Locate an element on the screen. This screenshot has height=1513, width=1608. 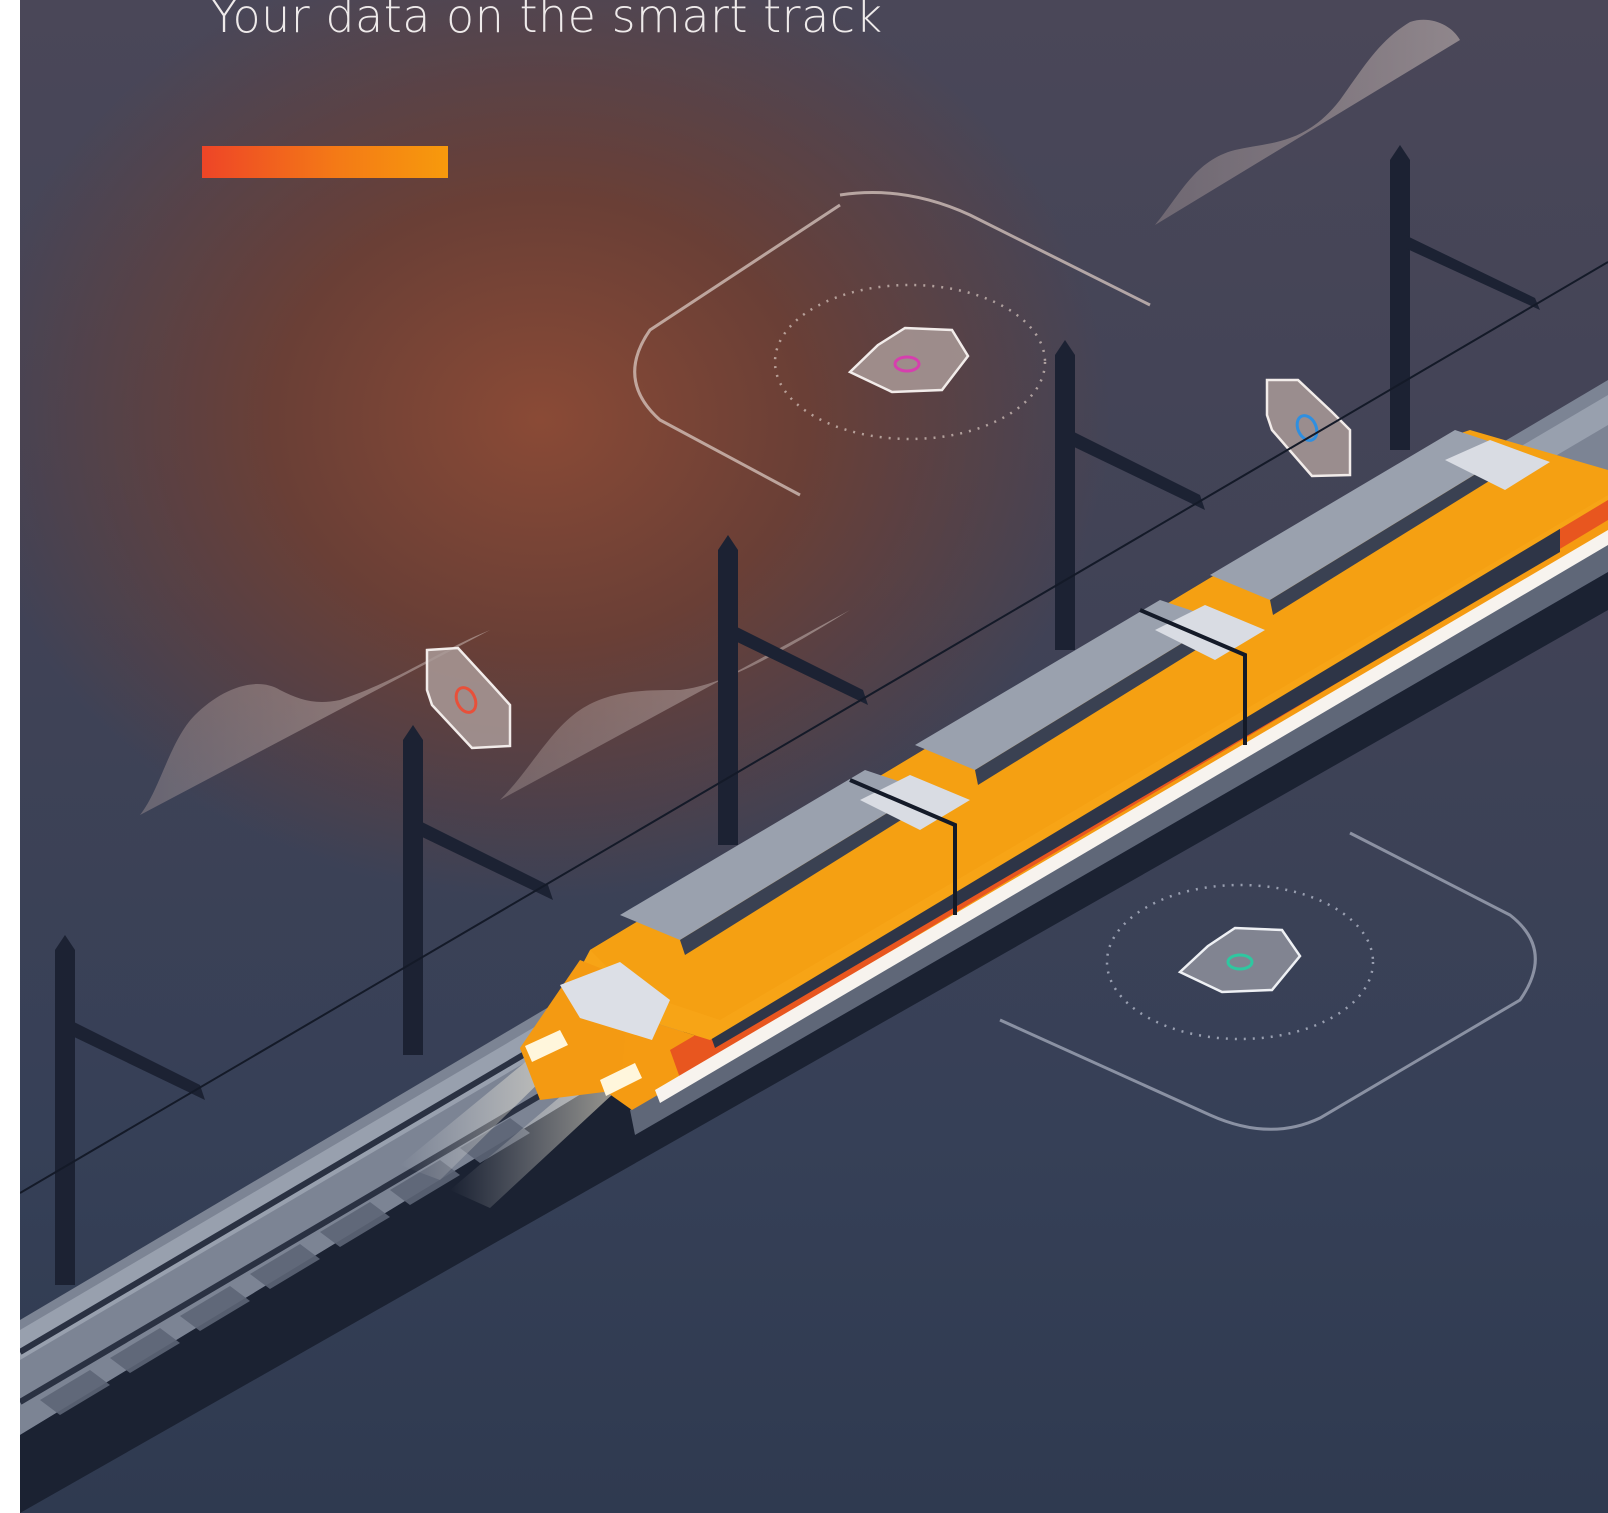
cloud-middle is located at coordinates (675, 705).